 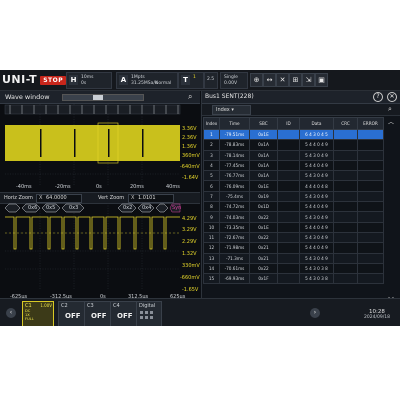 I want to click on waveform-position-bar, so click(x=103, y=97).